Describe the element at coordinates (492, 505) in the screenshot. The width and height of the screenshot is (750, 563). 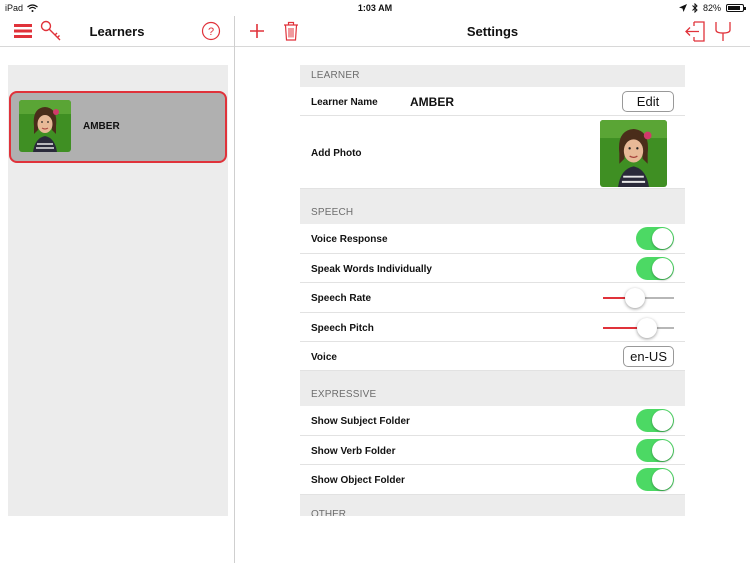
I see `section-header-other: OTHER` at that location.